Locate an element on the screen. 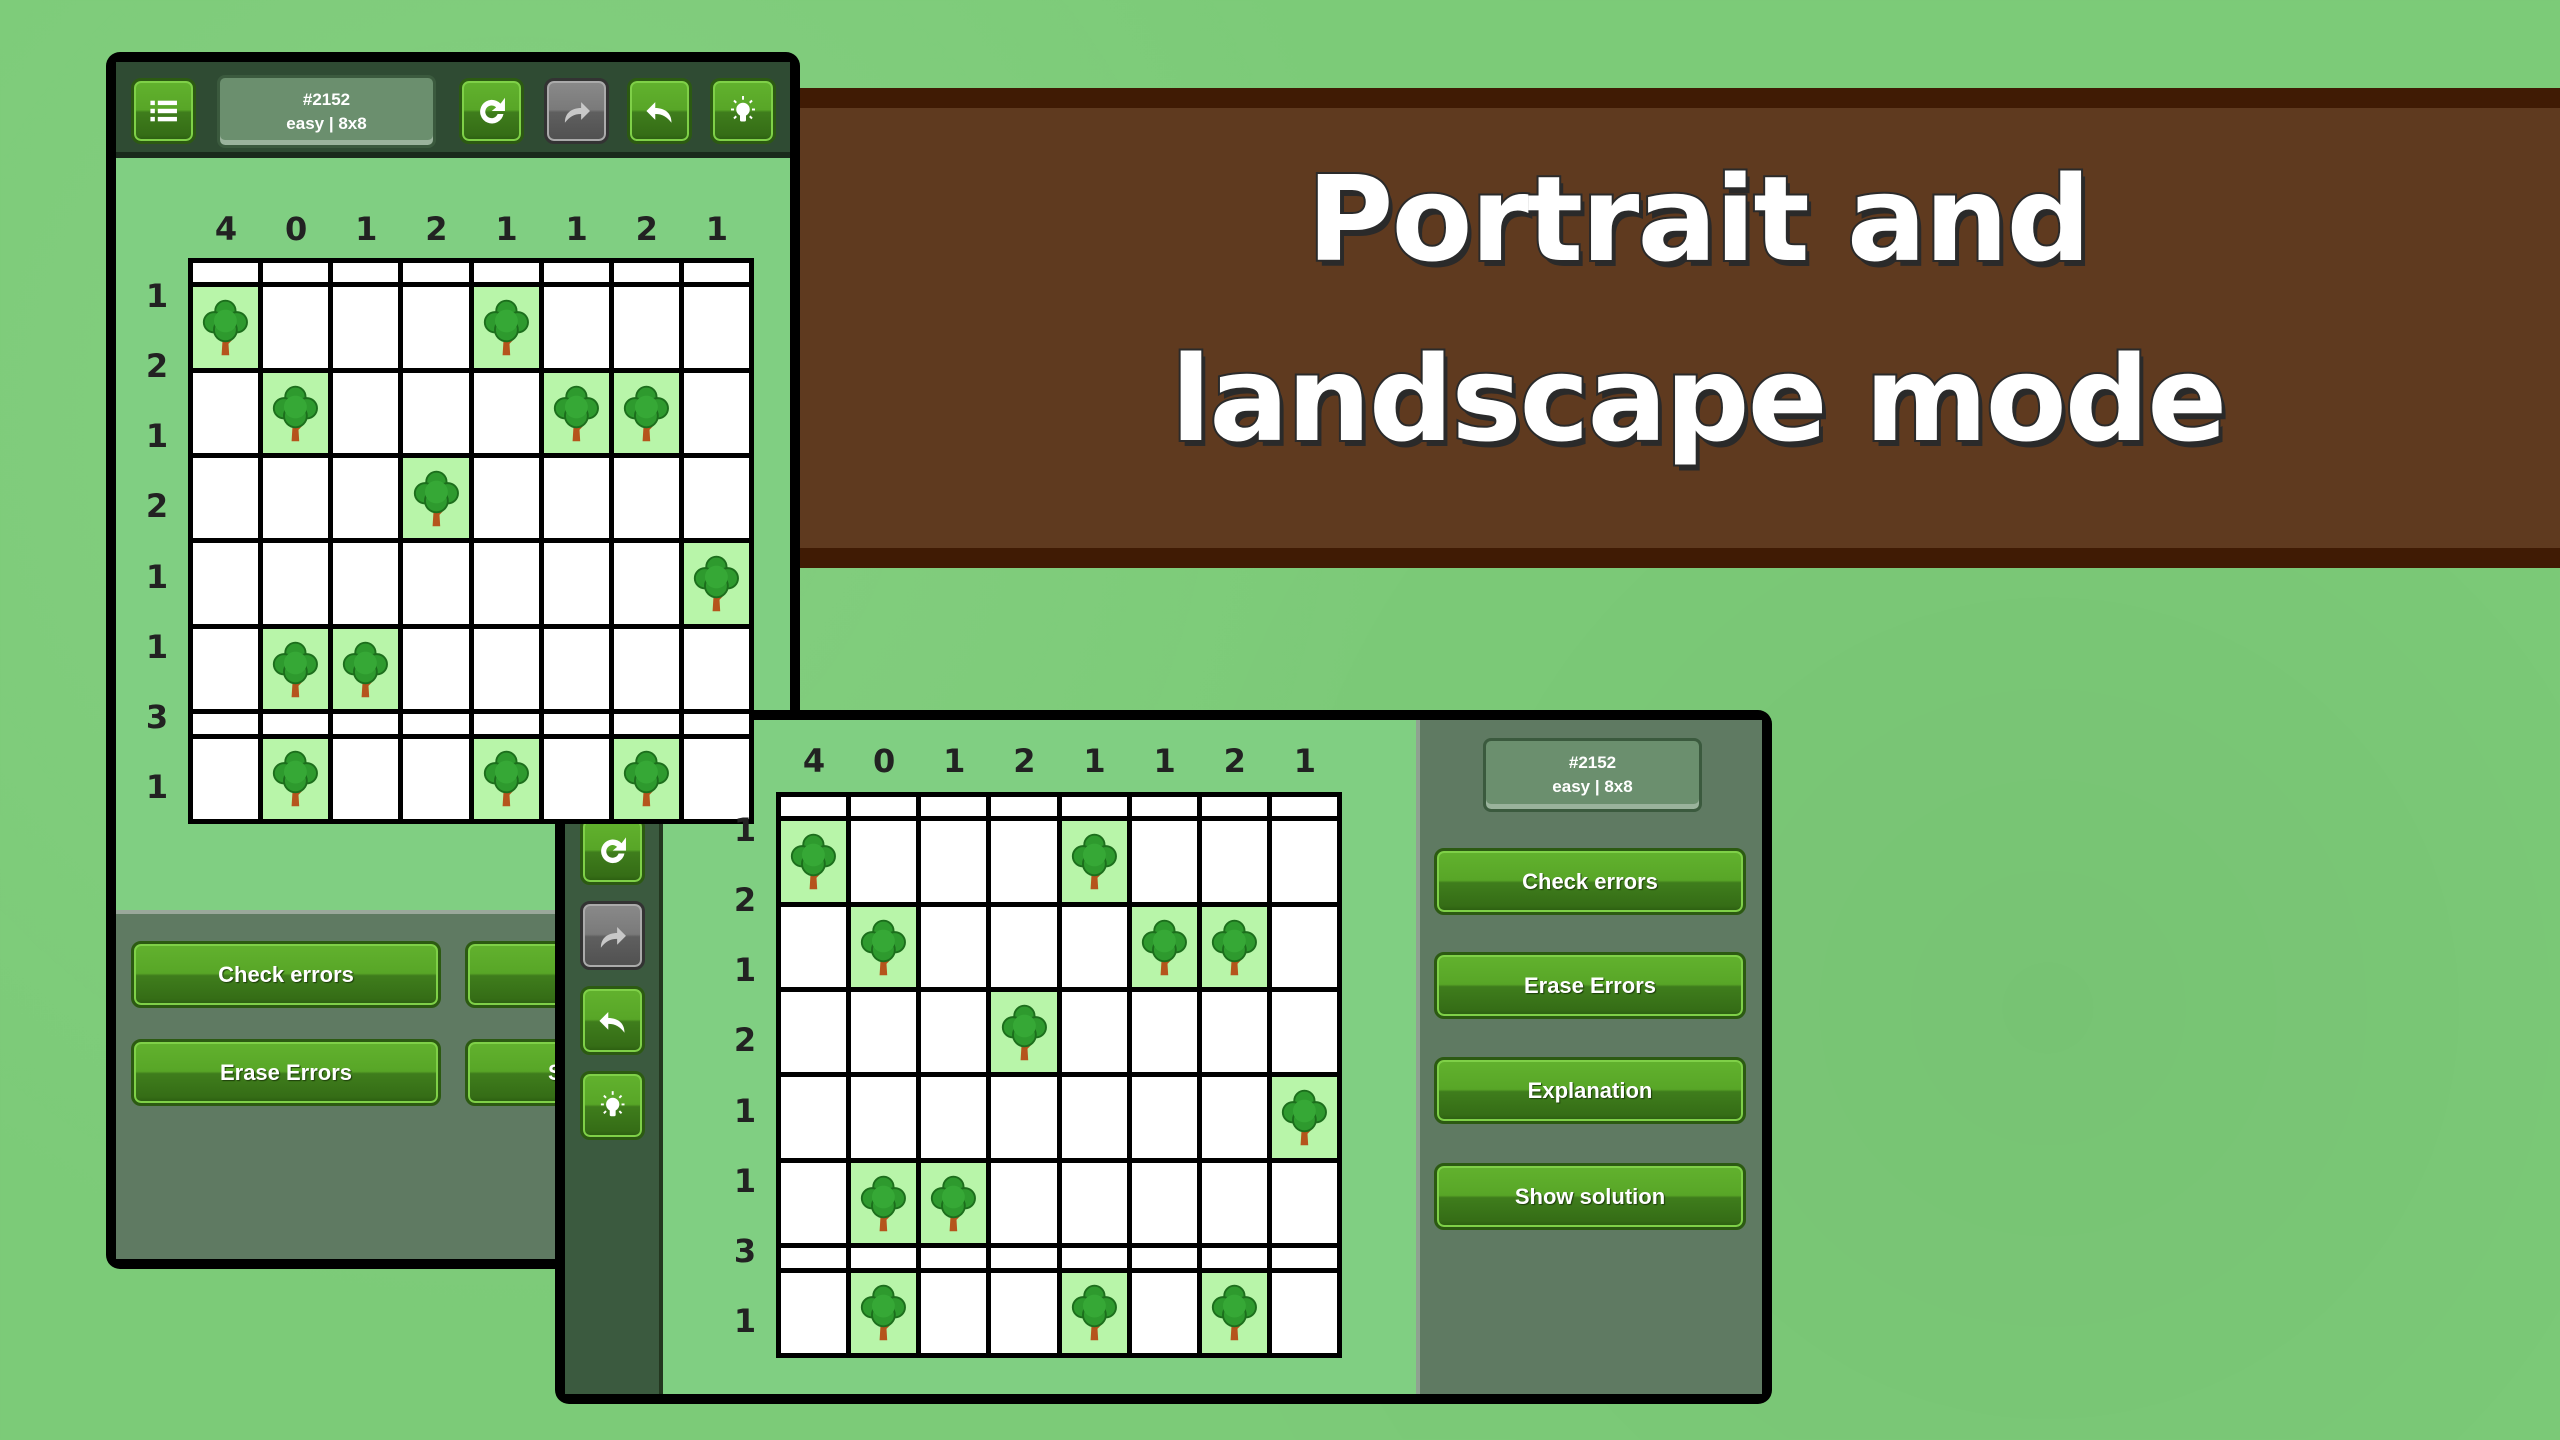  explanation-button: Explanation is located at coordinates (1590, 1090).